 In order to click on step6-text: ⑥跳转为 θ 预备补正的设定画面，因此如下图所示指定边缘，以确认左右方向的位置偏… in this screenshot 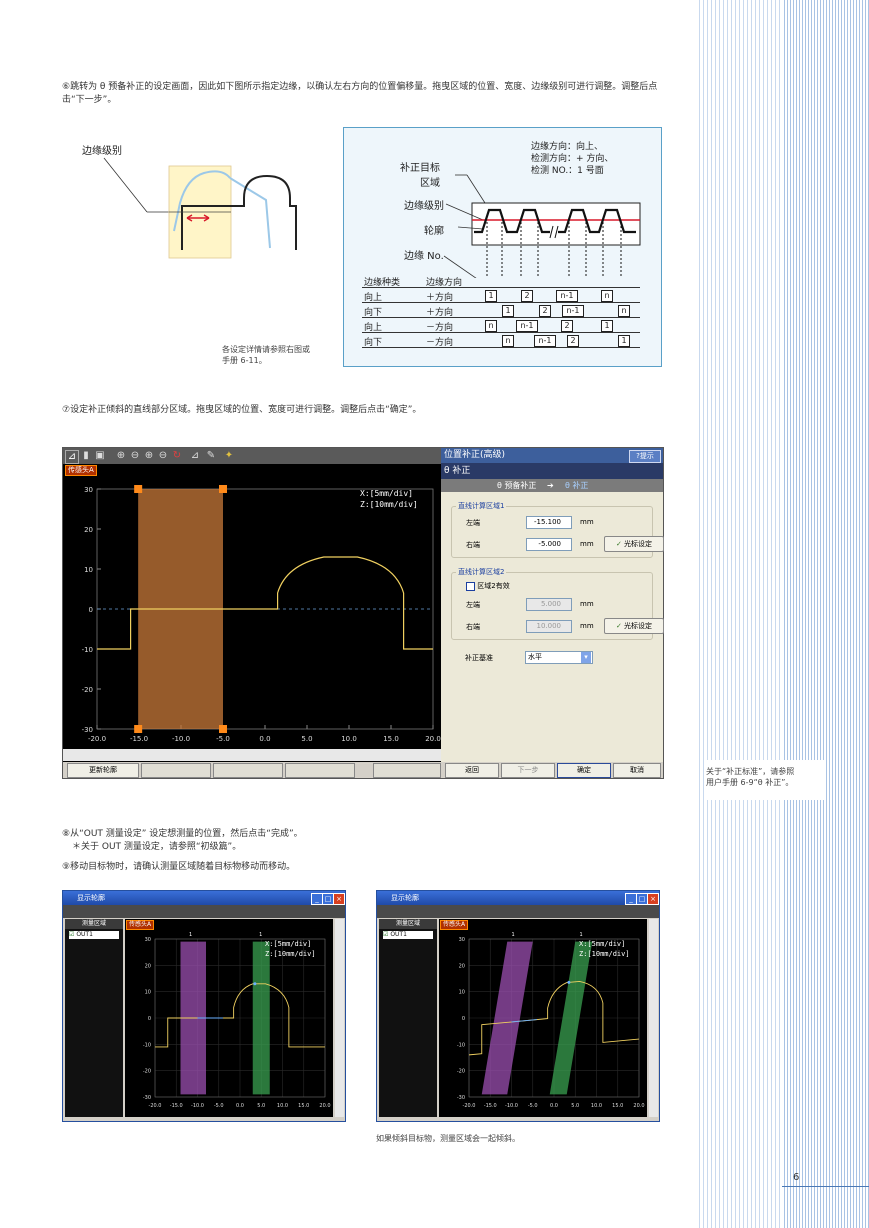, I will do `click(360, 93)`.